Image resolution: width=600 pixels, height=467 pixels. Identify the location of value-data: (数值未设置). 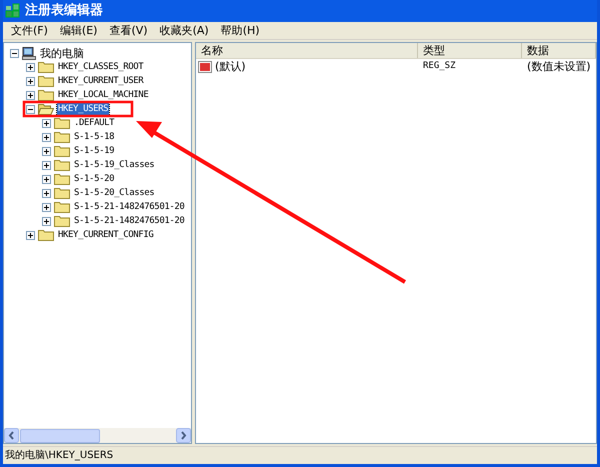
(559, 66).